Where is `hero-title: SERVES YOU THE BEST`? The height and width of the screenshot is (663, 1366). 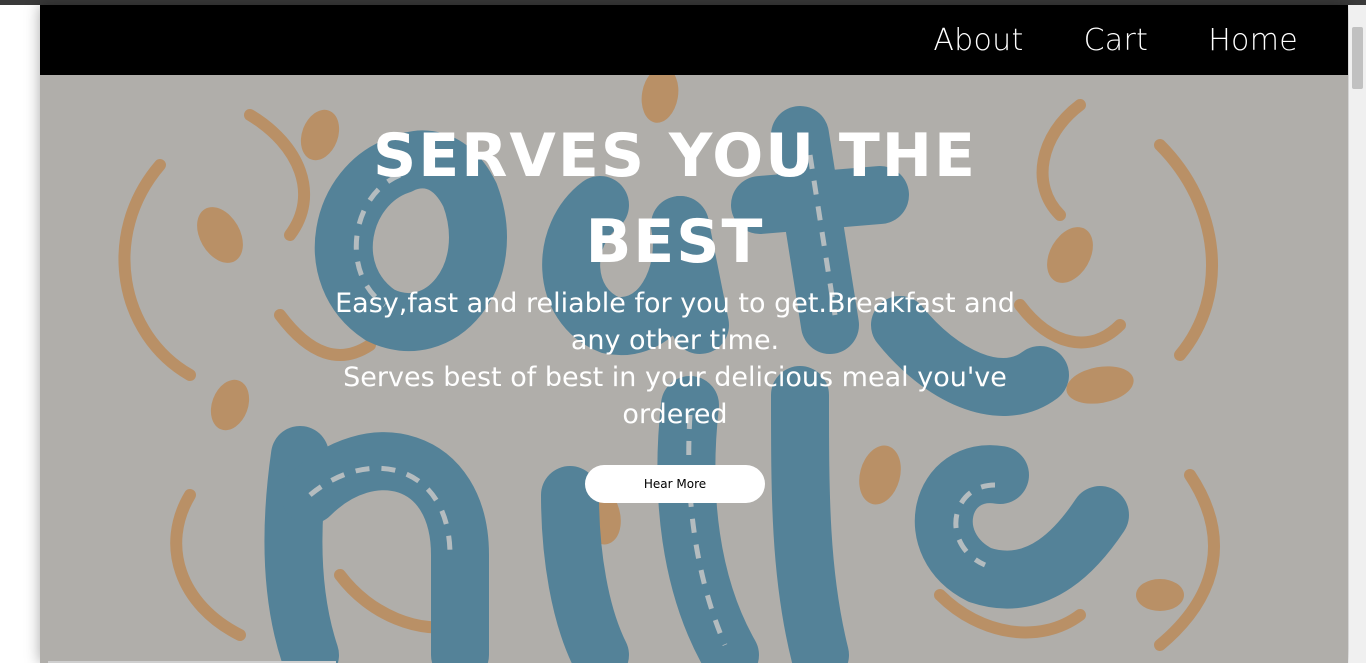
hero-title: SERVES YOU THE BEST is located at coordinates (675, 199).